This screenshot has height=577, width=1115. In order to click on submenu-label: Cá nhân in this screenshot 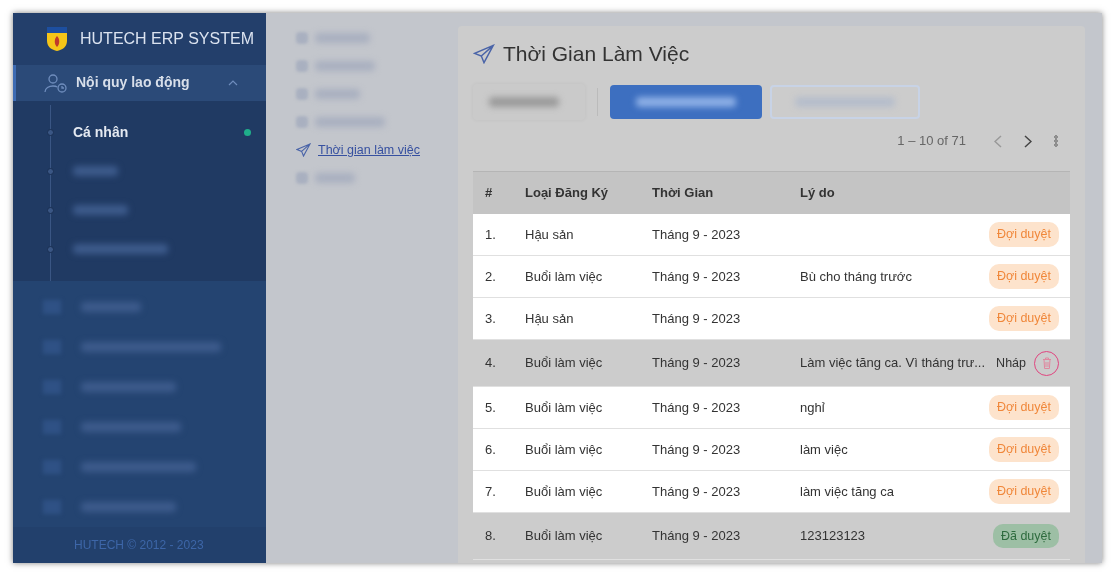, I will do `click(101, 132)`.